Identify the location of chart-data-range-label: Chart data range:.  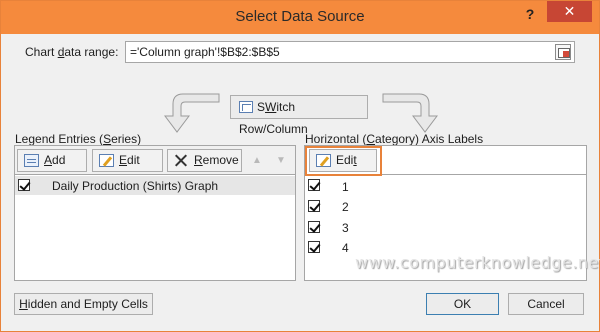
(72, 52).